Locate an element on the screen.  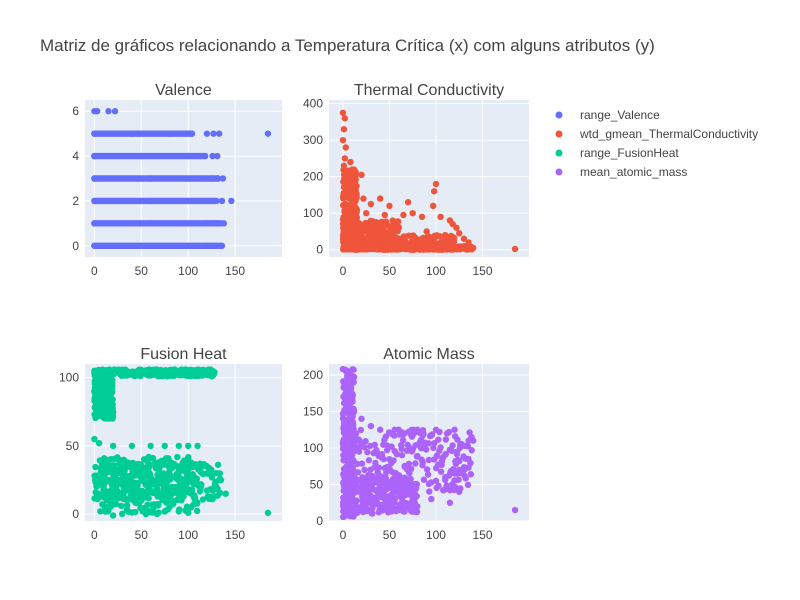
subplot-title: Atomic Mass is located at coordinates (429, 354).